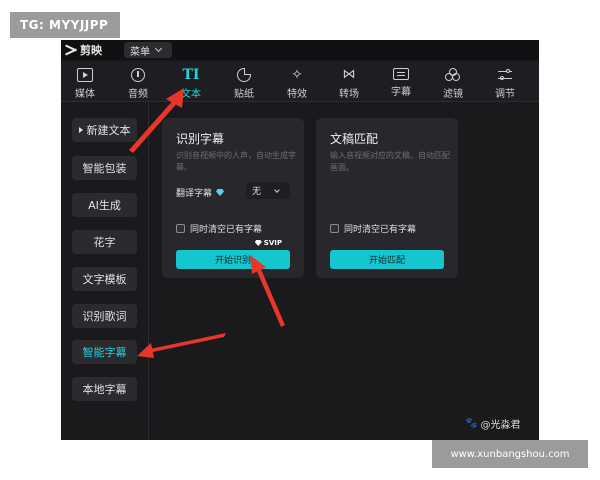  Describe the element at coordinates (471, 423) in the screenshot. I see `paw-icon: 🐾` at that location.